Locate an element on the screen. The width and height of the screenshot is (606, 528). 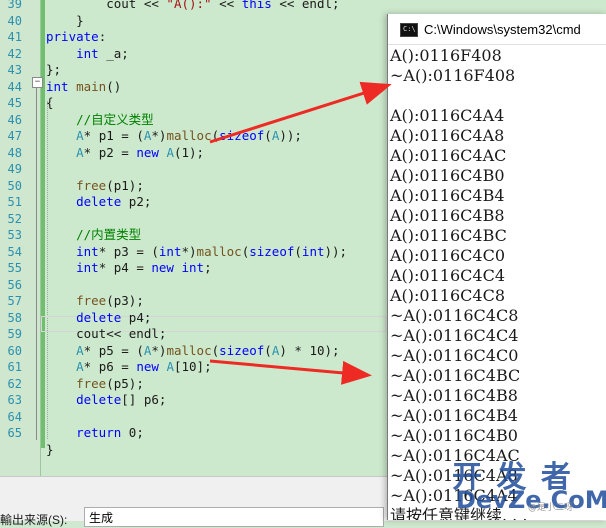
arrow-top is located at coordinates (300, 112).